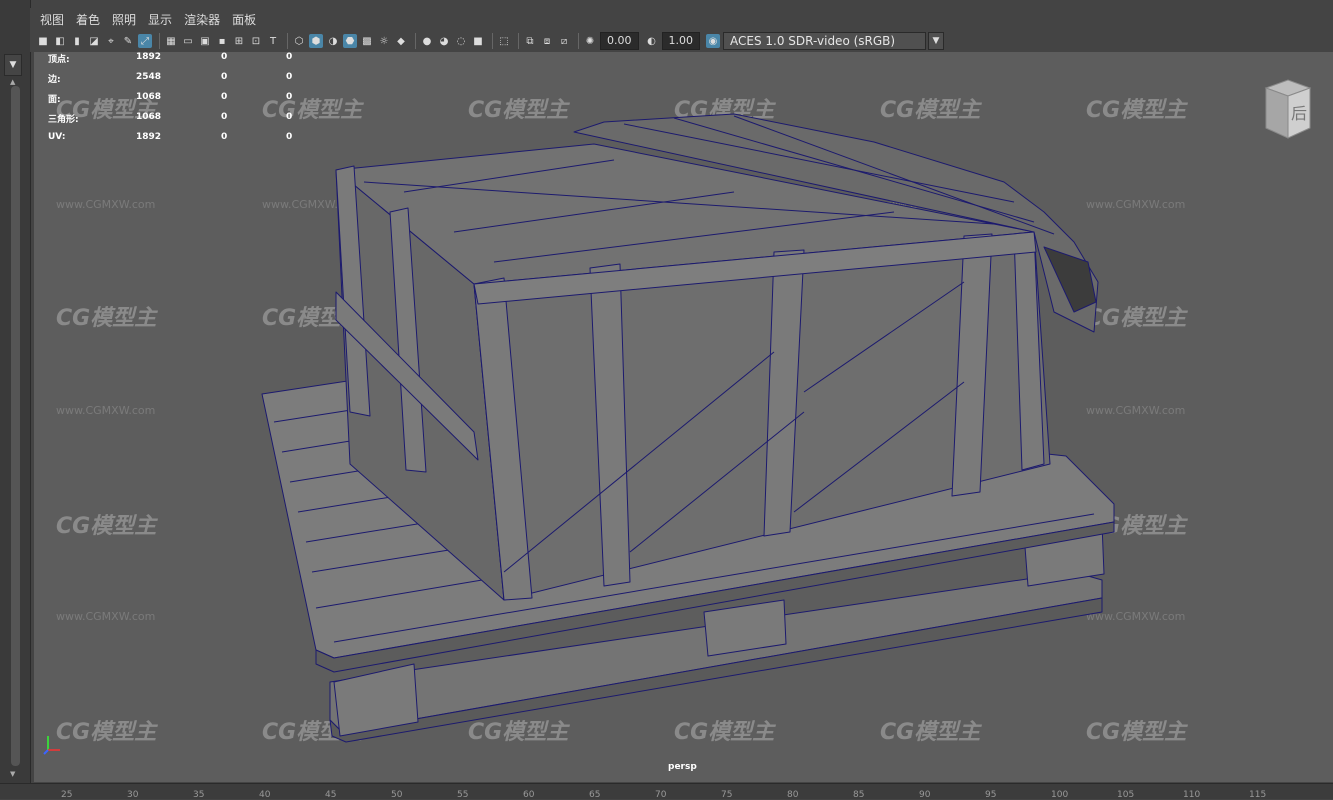 The height and width of the screenshot is (800, 1333). What do you see at coordinates (171, 41) in the screenshot?
I see `grid-icon: ▦` at bounding box center [171, 41].